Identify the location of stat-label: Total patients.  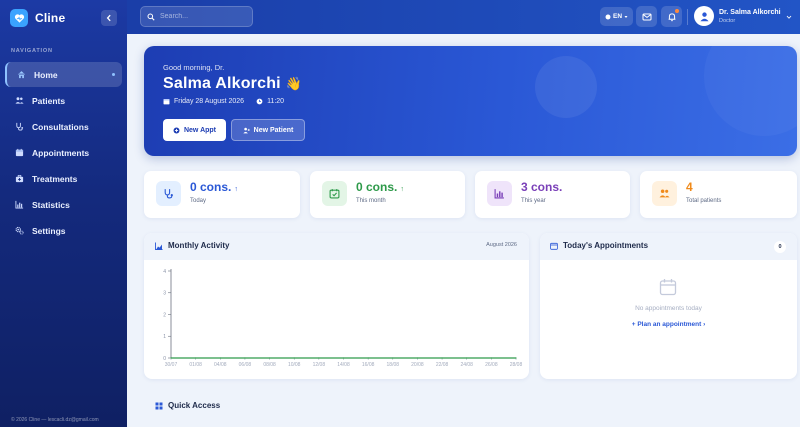
(704, 201).